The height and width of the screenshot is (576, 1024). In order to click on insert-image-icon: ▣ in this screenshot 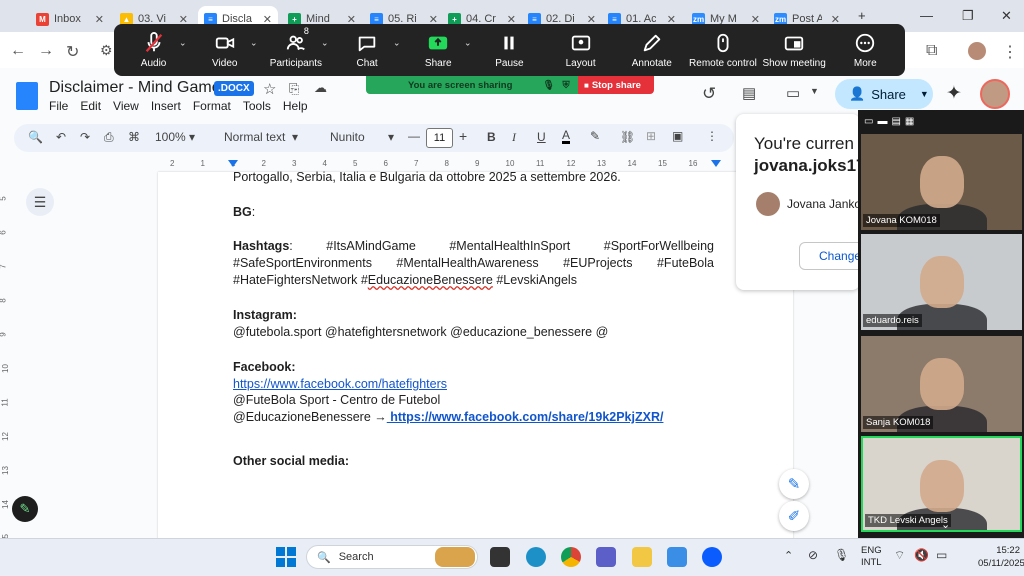, I will do `click(677, 136)`.